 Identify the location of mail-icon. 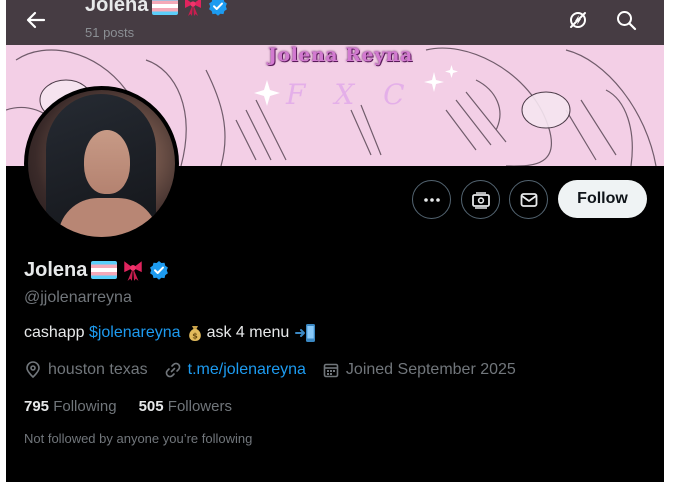
(528, 199).